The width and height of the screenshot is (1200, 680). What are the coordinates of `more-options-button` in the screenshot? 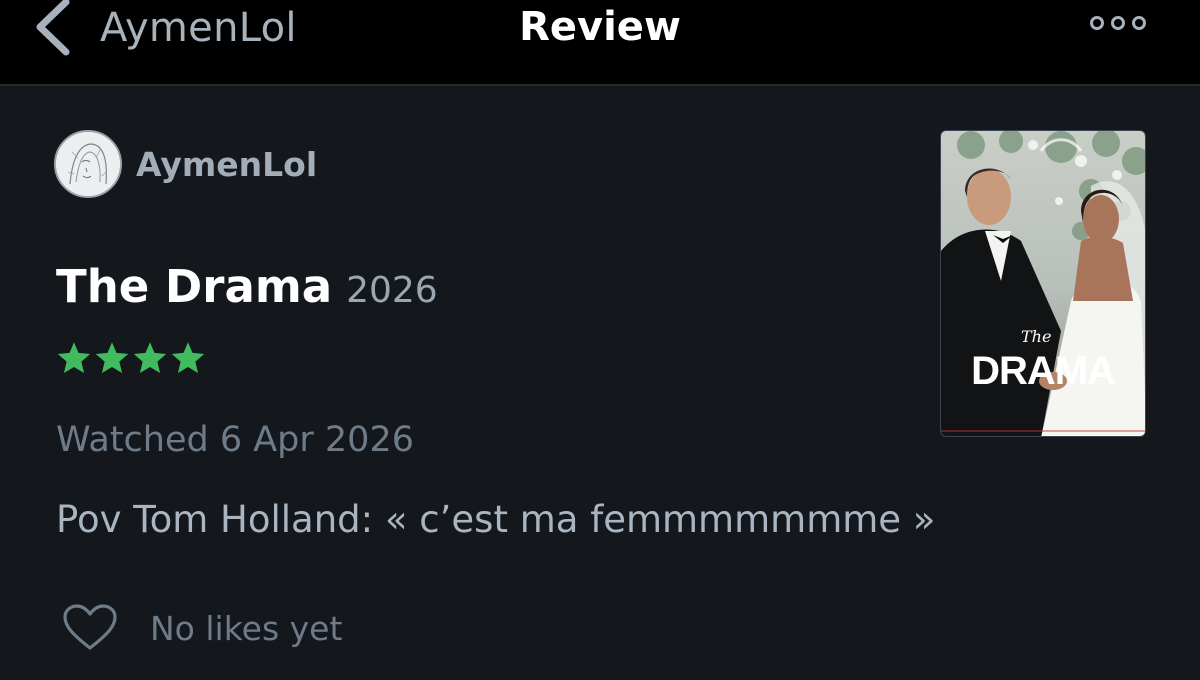 It's located at (1118, 23).